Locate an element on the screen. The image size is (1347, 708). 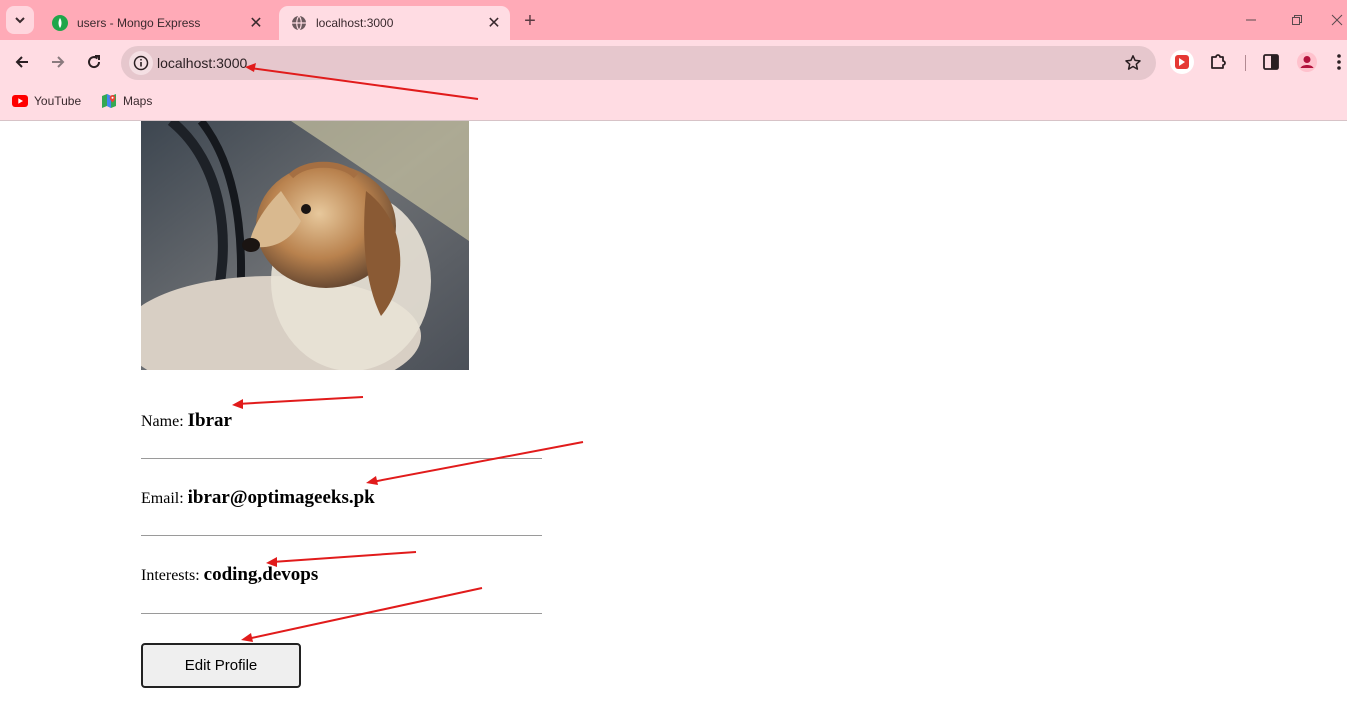
bookmarks-bar: YouTube Maps is located at coordinates (673, 103).